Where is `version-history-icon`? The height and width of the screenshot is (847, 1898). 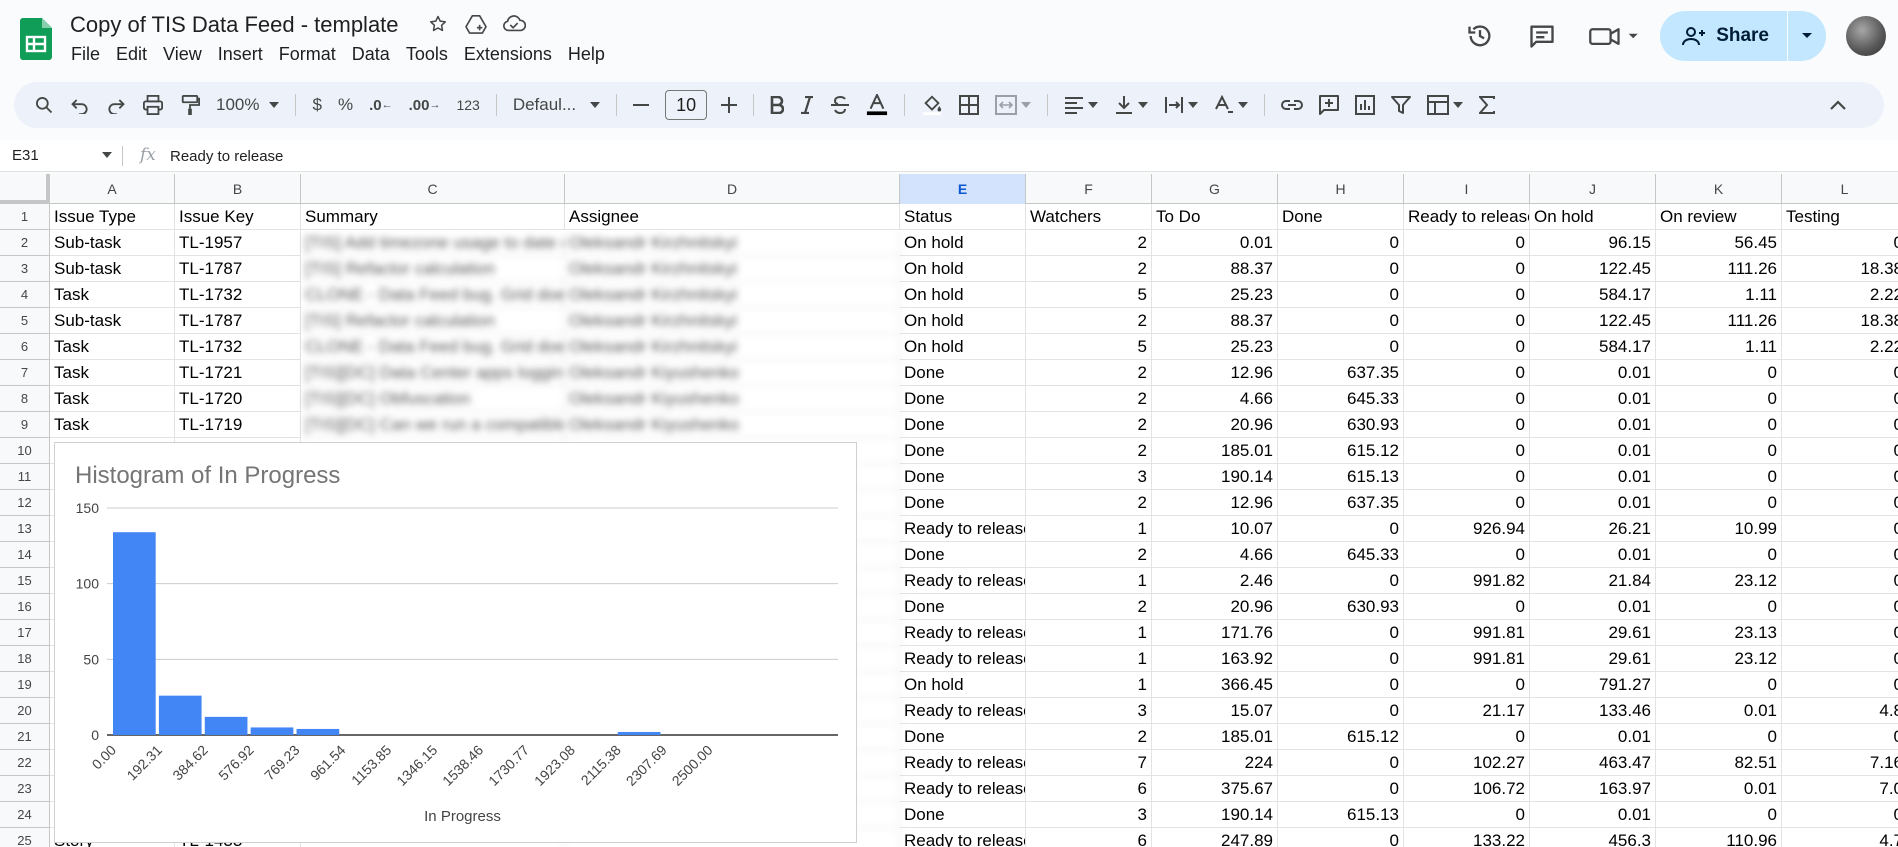
version-history-icon is located at coordinates (1480, 36).